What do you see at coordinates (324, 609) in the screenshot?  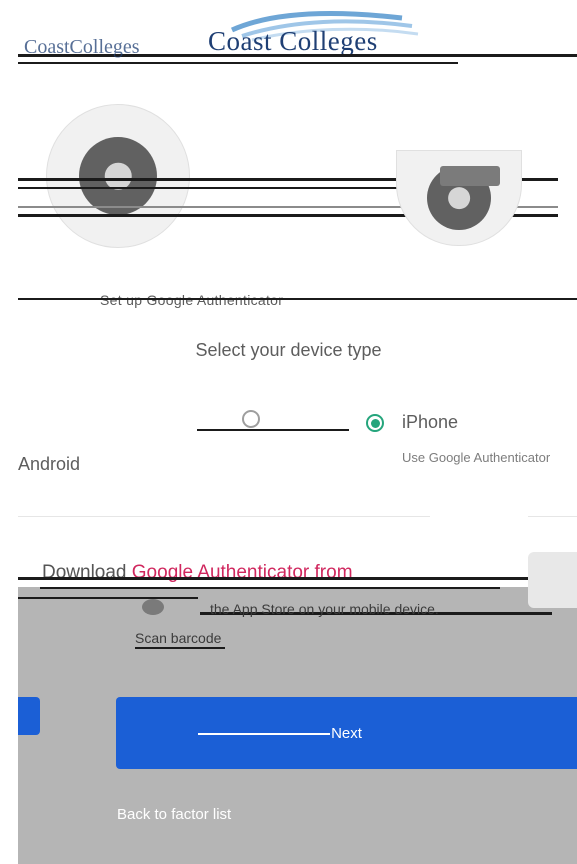 I see `app-store-caption: the App Store on your mobile device.` at bounding box center [324, 609].